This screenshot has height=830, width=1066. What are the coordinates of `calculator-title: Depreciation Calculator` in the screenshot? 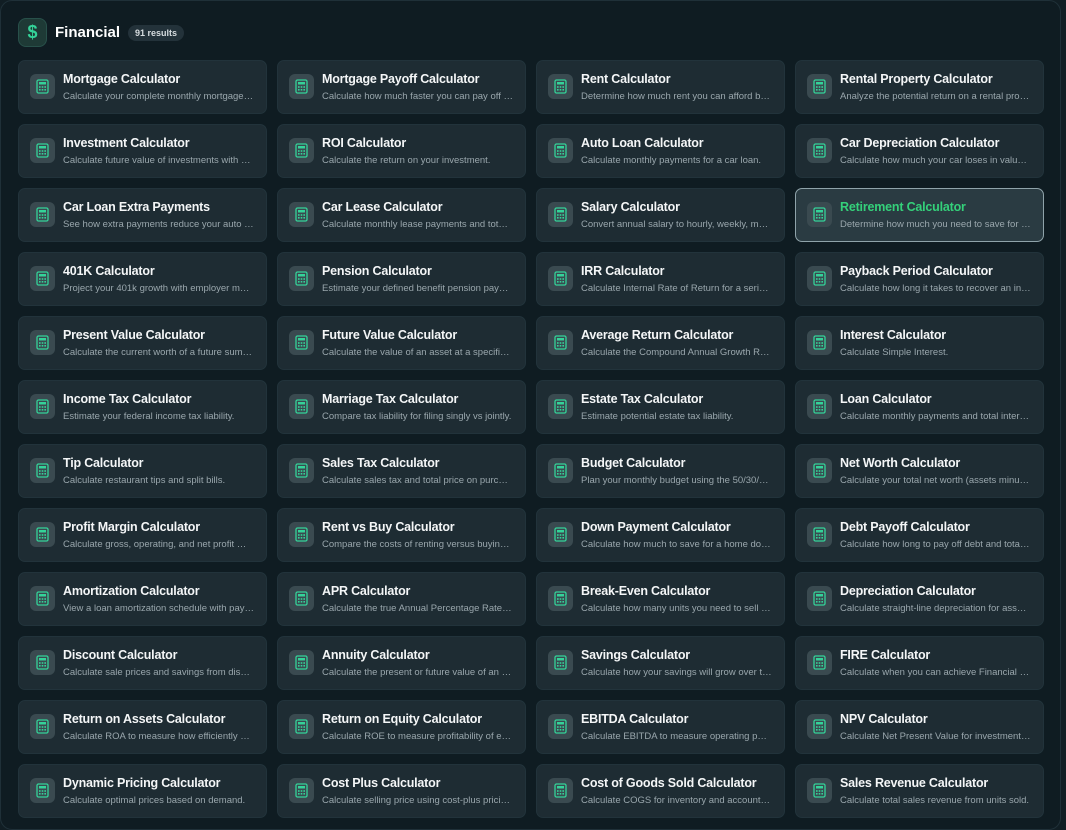 It's located at (908, 591).